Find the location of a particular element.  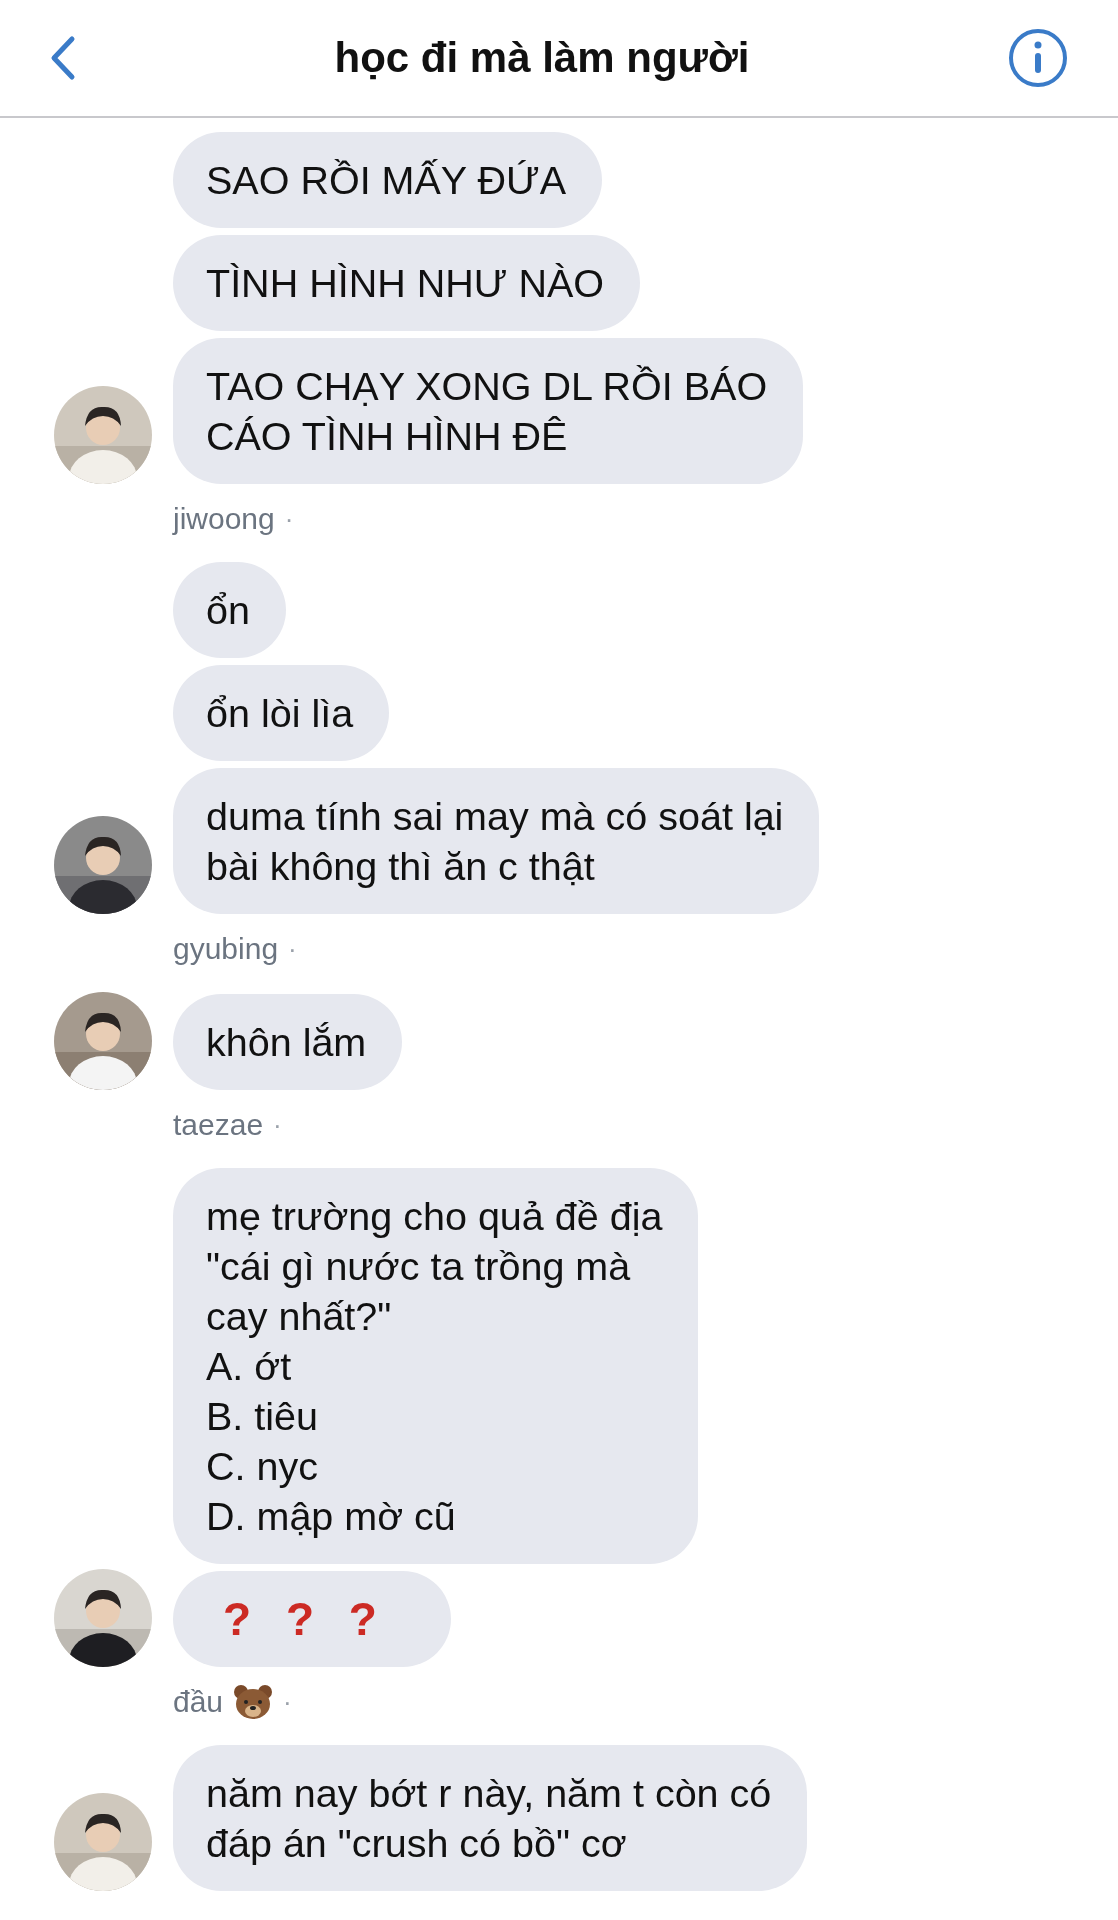

message-bubble: mẹ trường cho quả đề địa "cái gì nước ta trồng mà cay nhất?" A. ớt B. tiêu C. nyc D. mập mờ cũ is located at coordinates (436, 1366).